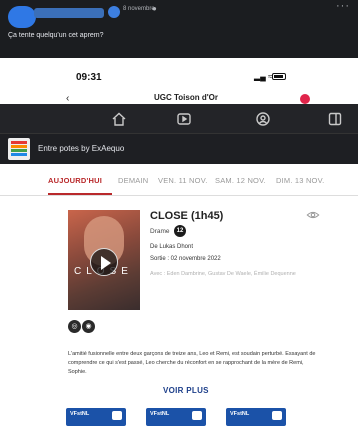  Describe the element at coordinates (240, 180) in the screenshot. I see `tab-sat: SAM. 12 NOV.` at that location.